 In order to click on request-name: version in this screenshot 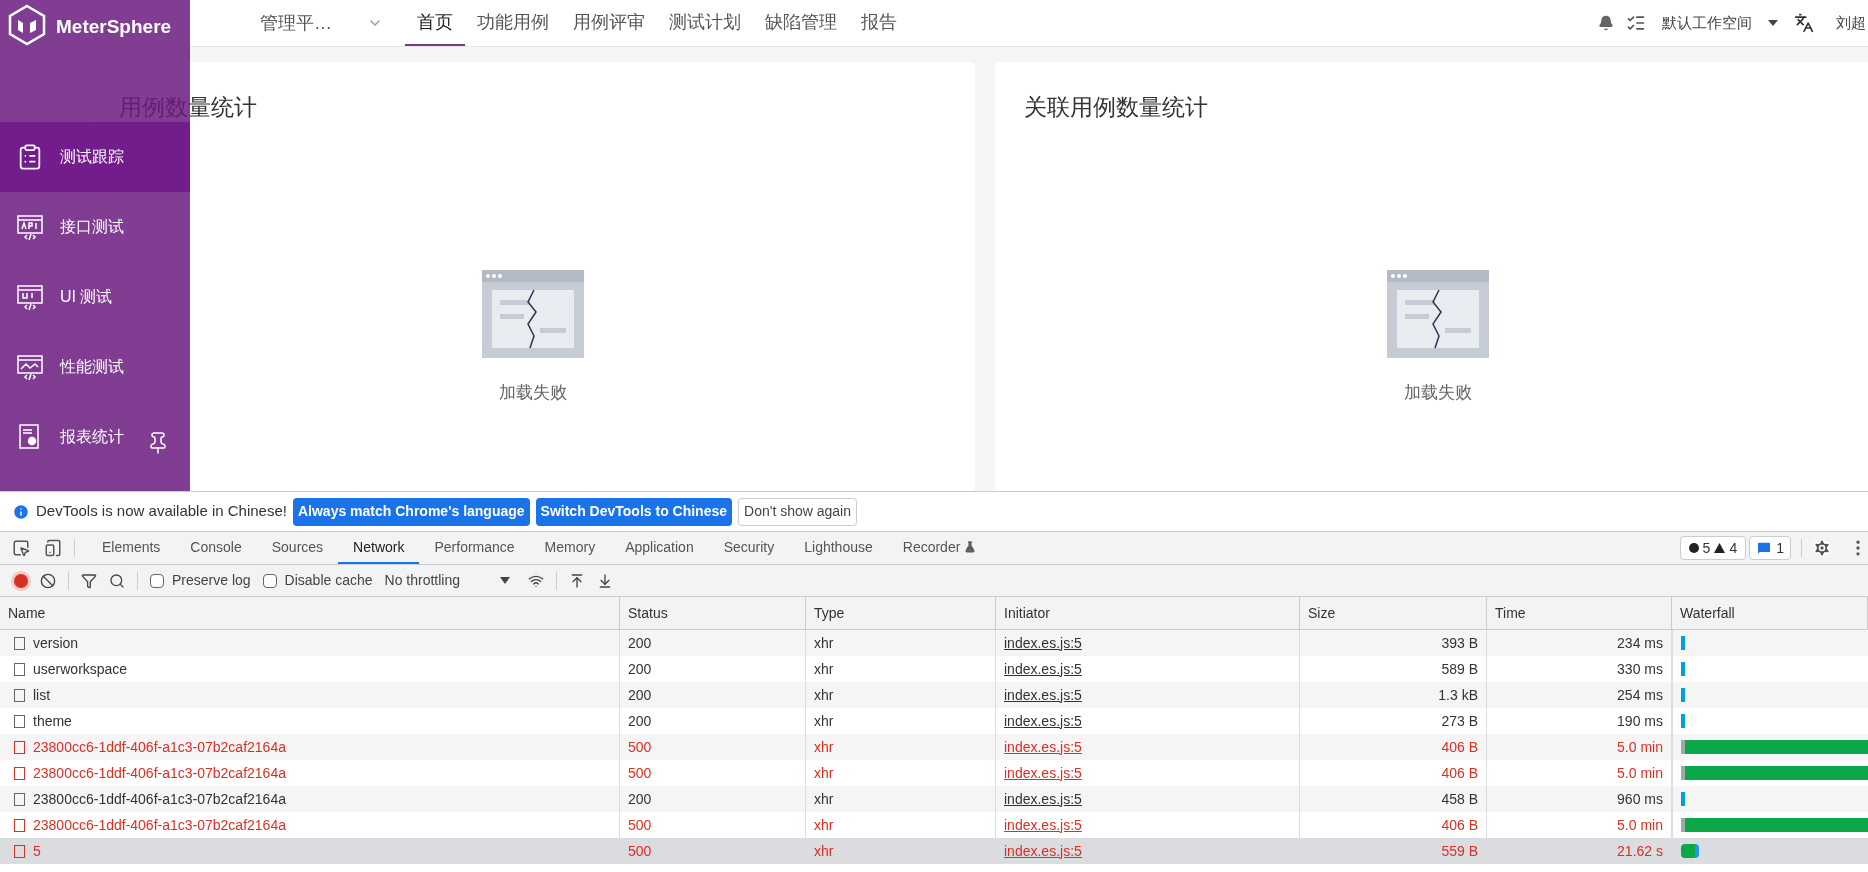, I will do `click(56, 643)`.